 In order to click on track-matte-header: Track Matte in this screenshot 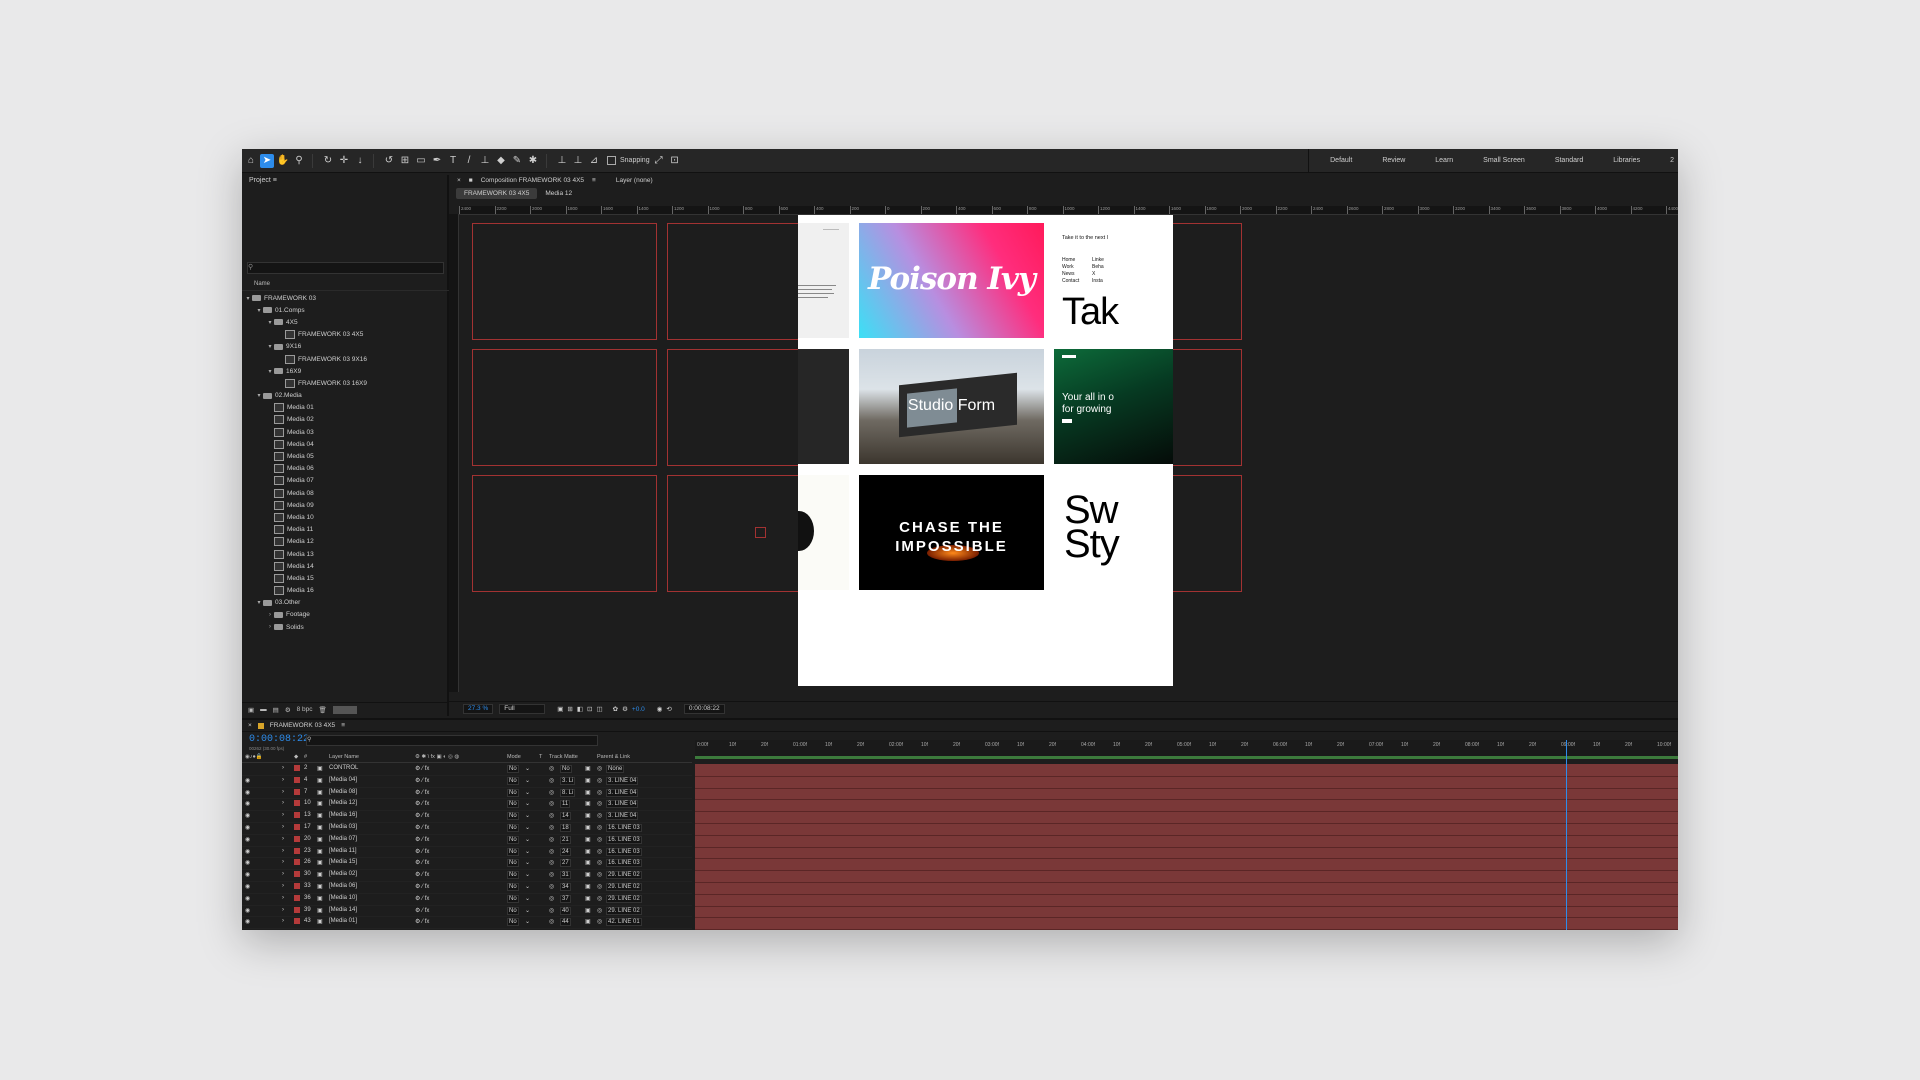, I will do `click(563, 757)`.